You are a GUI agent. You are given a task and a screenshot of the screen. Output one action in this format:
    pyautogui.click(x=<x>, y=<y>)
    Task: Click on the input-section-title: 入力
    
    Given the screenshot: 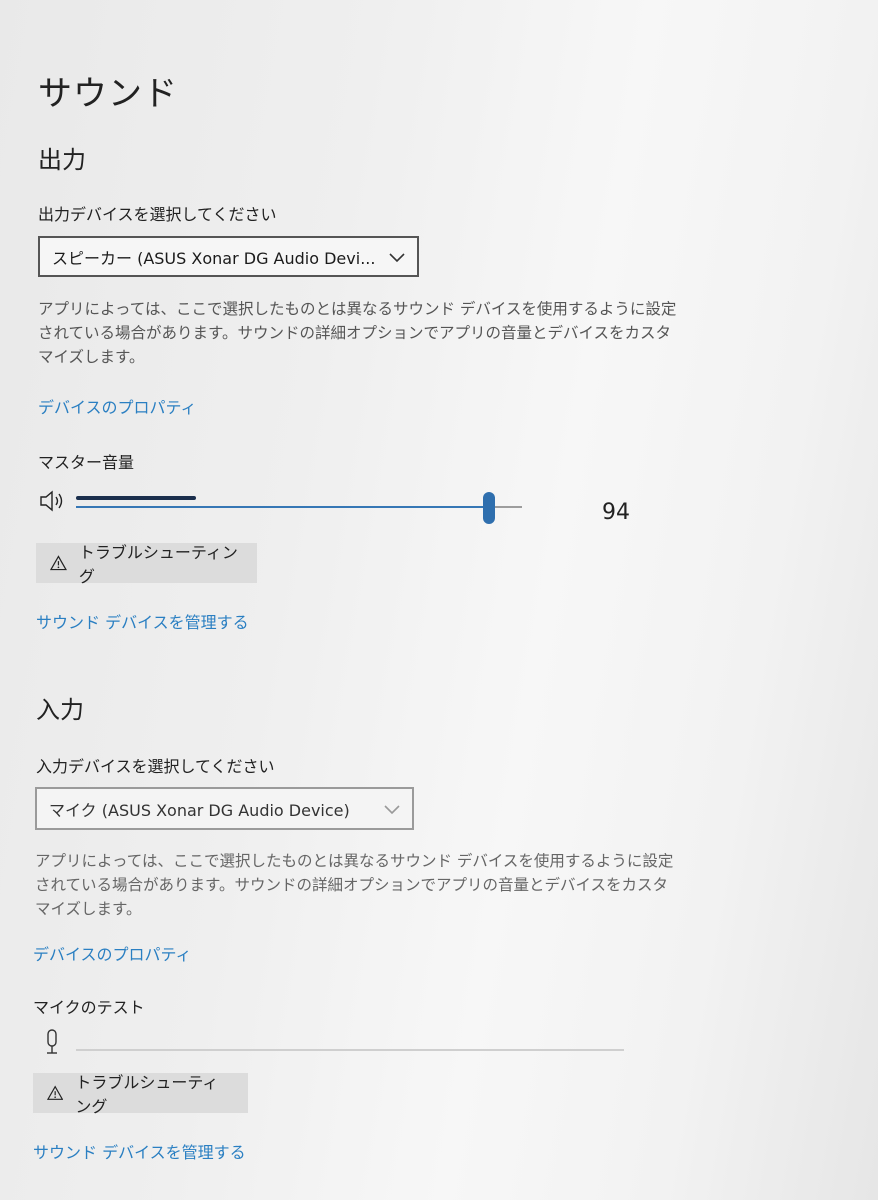 What is the action you would take?
    pyautogui.click(x=60, y=710)
    